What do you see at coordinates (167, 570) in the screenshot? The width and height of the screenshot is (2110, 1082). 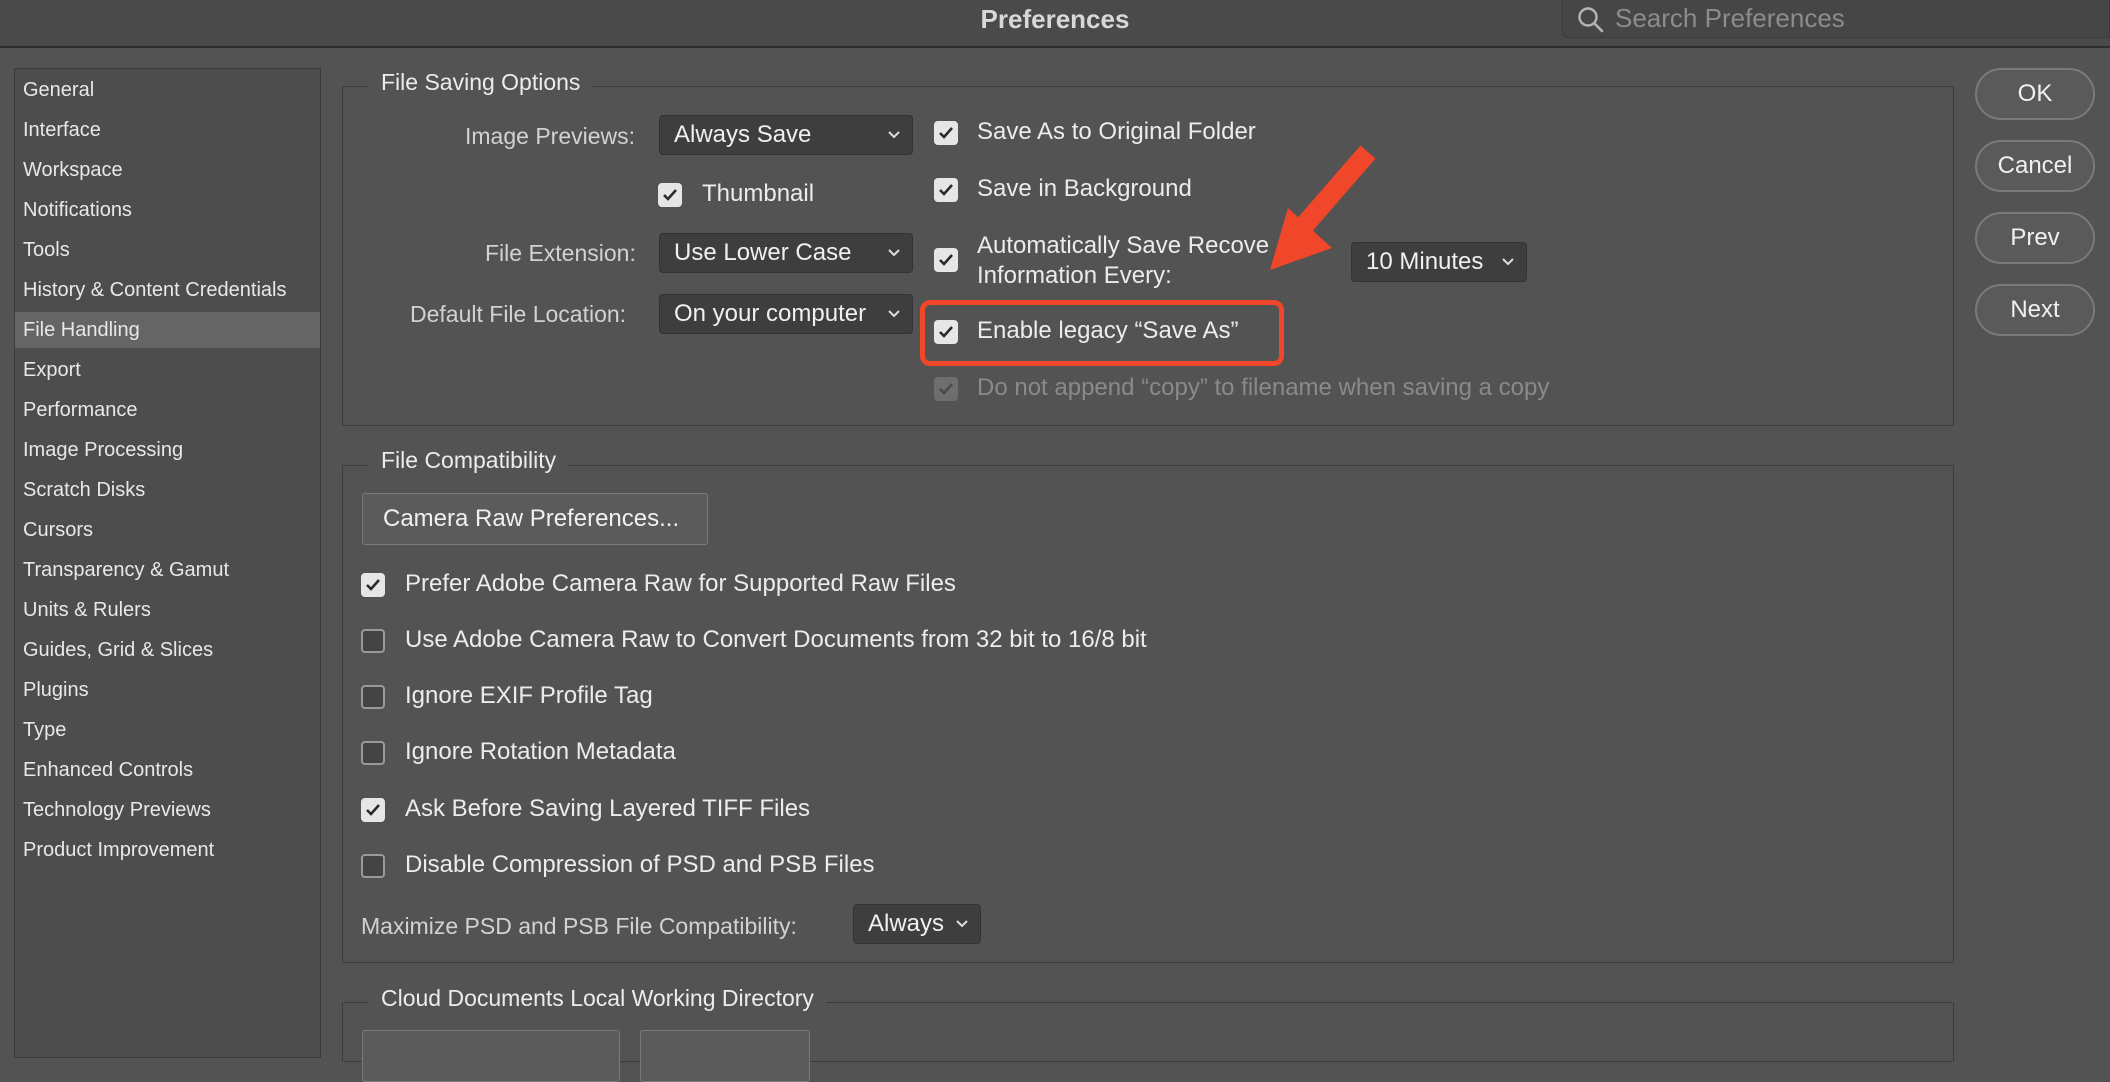 I see `sidebar-item-transparency: Transparency & Gamut` at bounding box center [167, 570].